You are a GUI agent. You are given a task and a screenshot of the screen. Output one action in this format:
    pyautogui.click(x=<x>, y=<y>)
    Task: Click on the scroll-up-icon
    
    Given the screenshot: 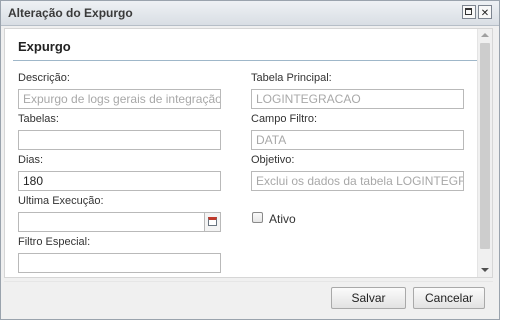 What is the action you would take?
    pyautogui.click(x=485, y=35)
    